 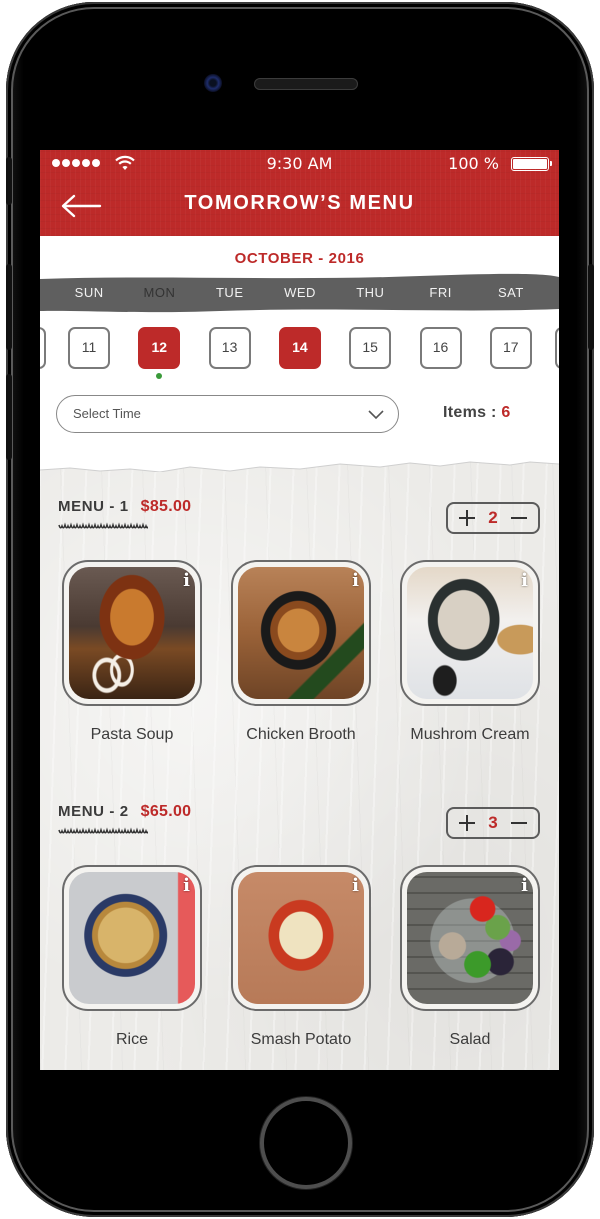 I want to click on dish-name: Mushrom Cream, so click(x=470, y=734).